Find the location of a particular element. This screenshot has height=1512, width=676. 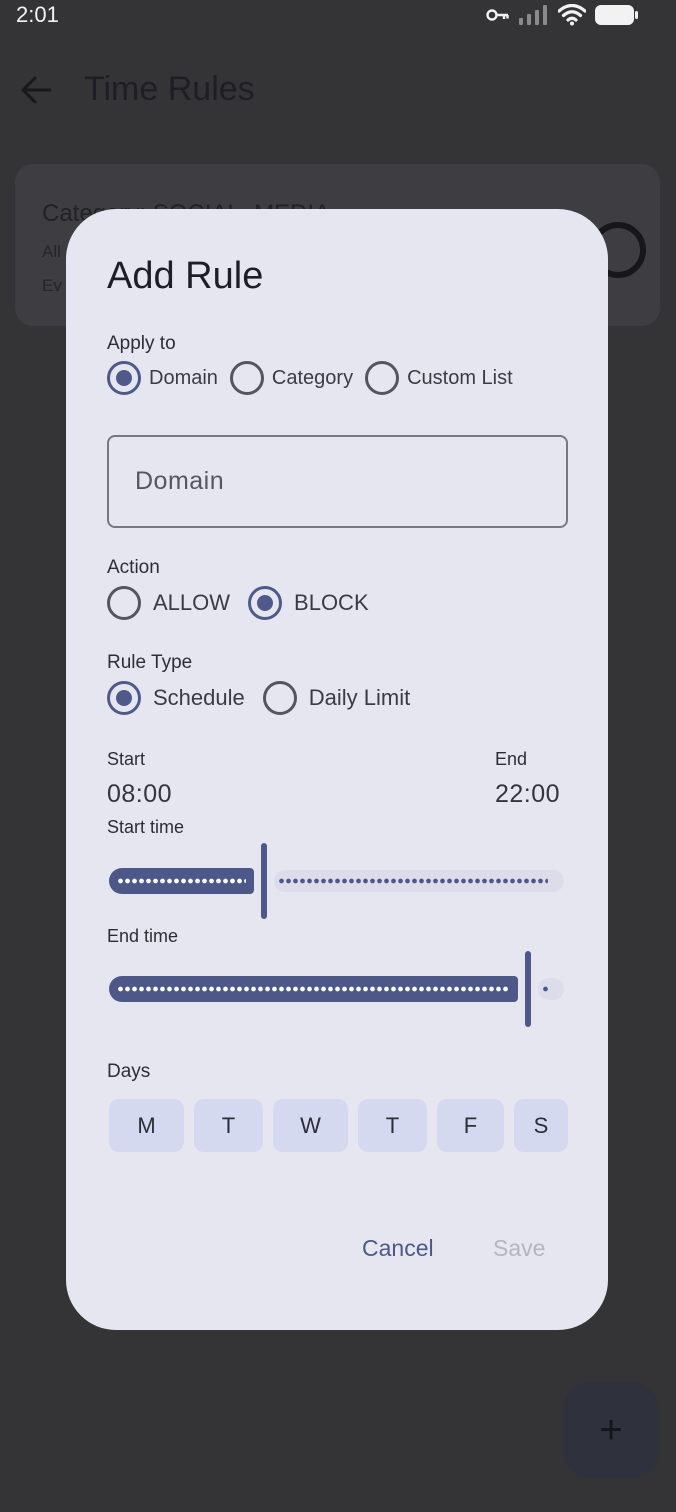

radio-category-label: Category is located at coordinates (312, 377).